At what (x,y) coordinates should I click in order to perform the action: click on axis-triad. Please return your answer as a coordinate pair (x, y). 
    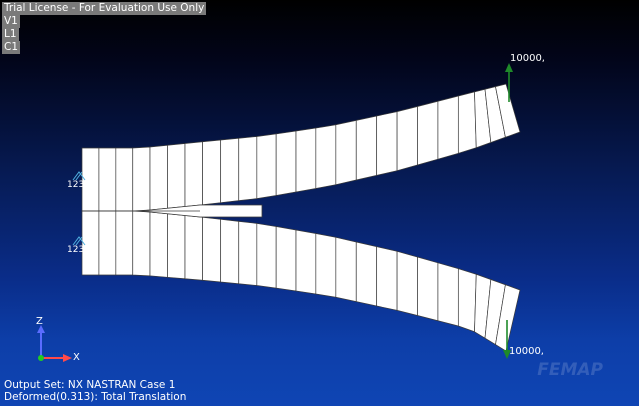
    Looking at the image, I should click on (54, 343).